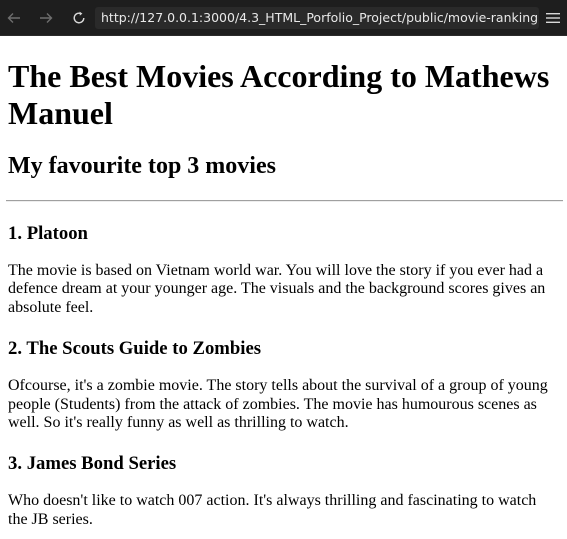  Describe the element at coordinates (48, 233) in the screenshot. I see `movie-heading-1: 1. Platoon` at that location.